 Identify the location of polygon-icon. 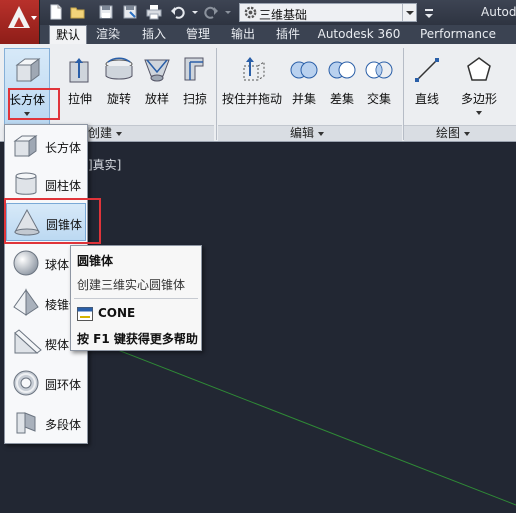
(479, 70).